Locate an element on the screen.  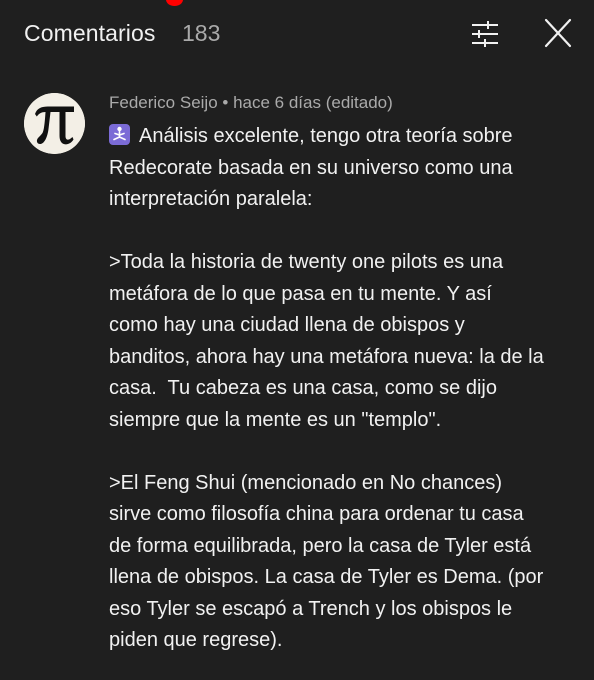
comment-meta: Federico Seijo • hace 6 días (editado) is located at coordinates (251, 103).